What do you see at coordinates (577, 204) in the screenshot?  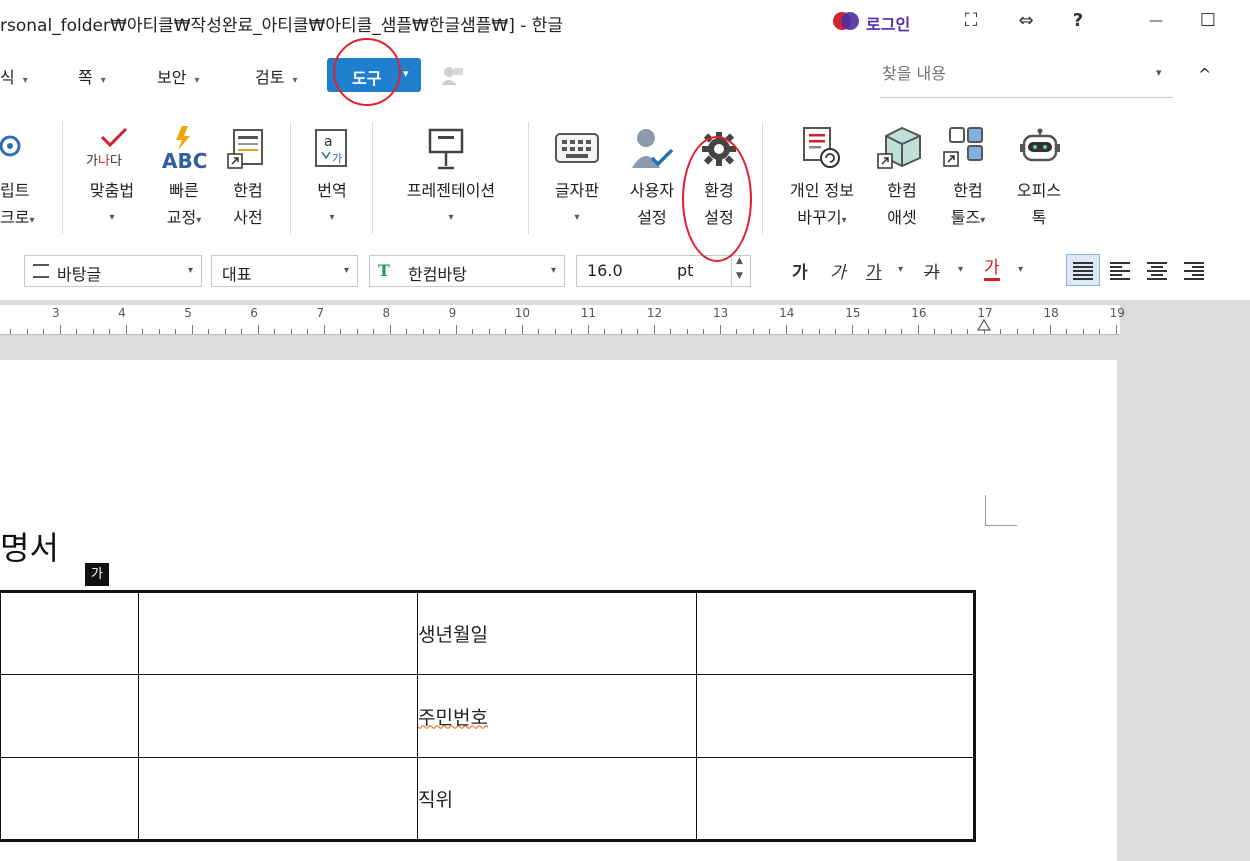 I see `keyboard-layout-button: 글자판 ▾` at bounding box center [577, 204].